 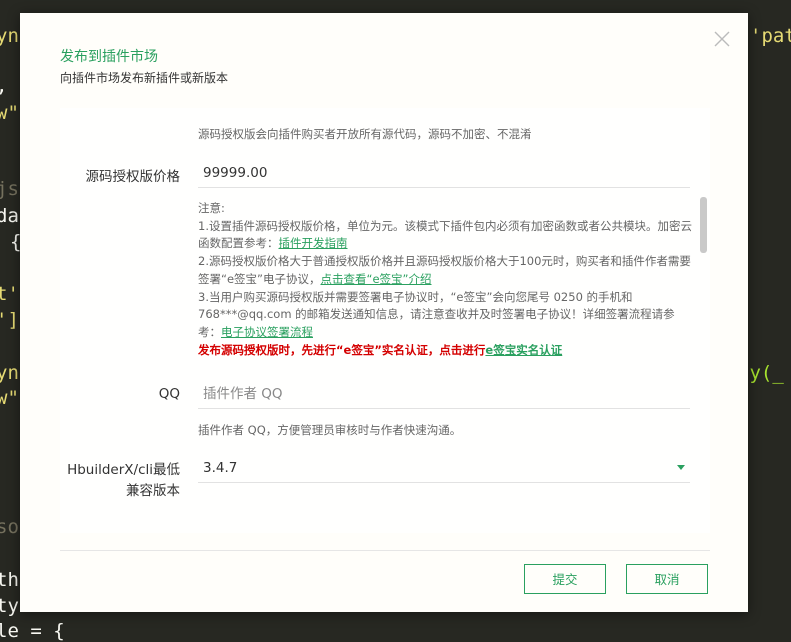 What do you see at coordinates (770, 36) in the screenshot?
I see `code-fragment: 'pat` at bounding box center [770, 36].